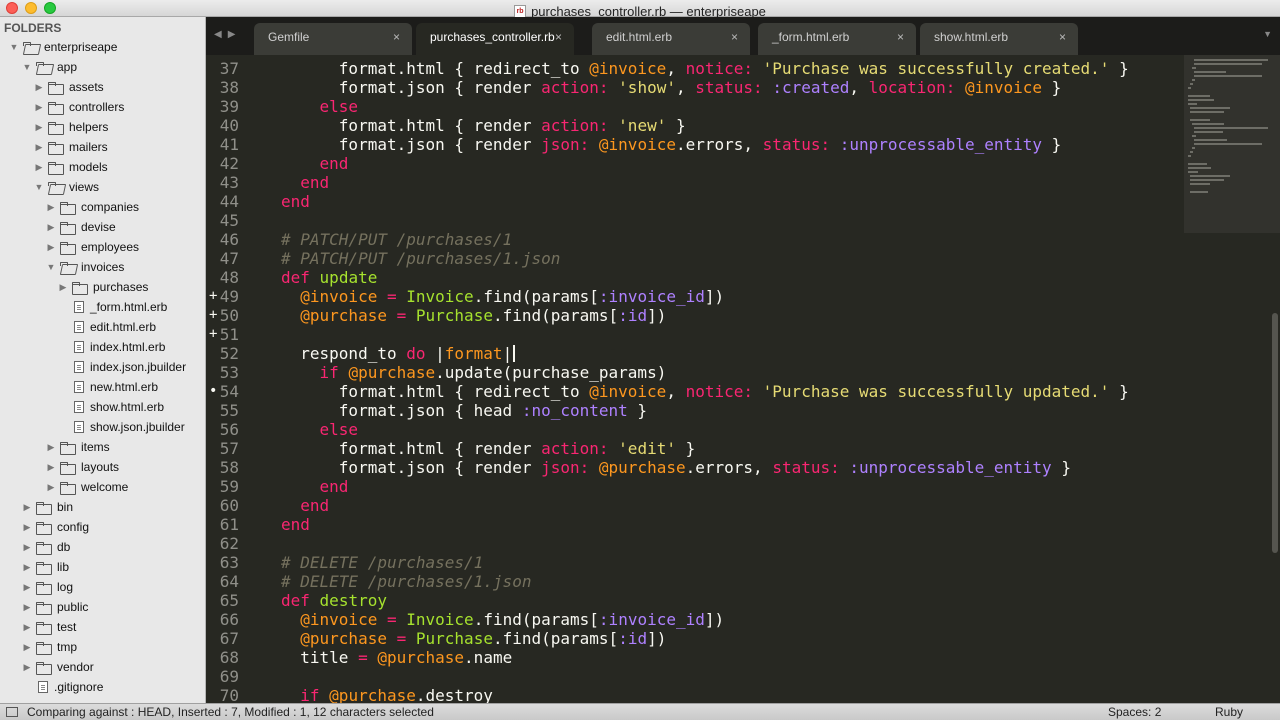  What do you see at coordinates (999, 39) in the screenshot?
I see `tab-show-html-erb: show.html.erb ×` at bounding box center [999, 39].